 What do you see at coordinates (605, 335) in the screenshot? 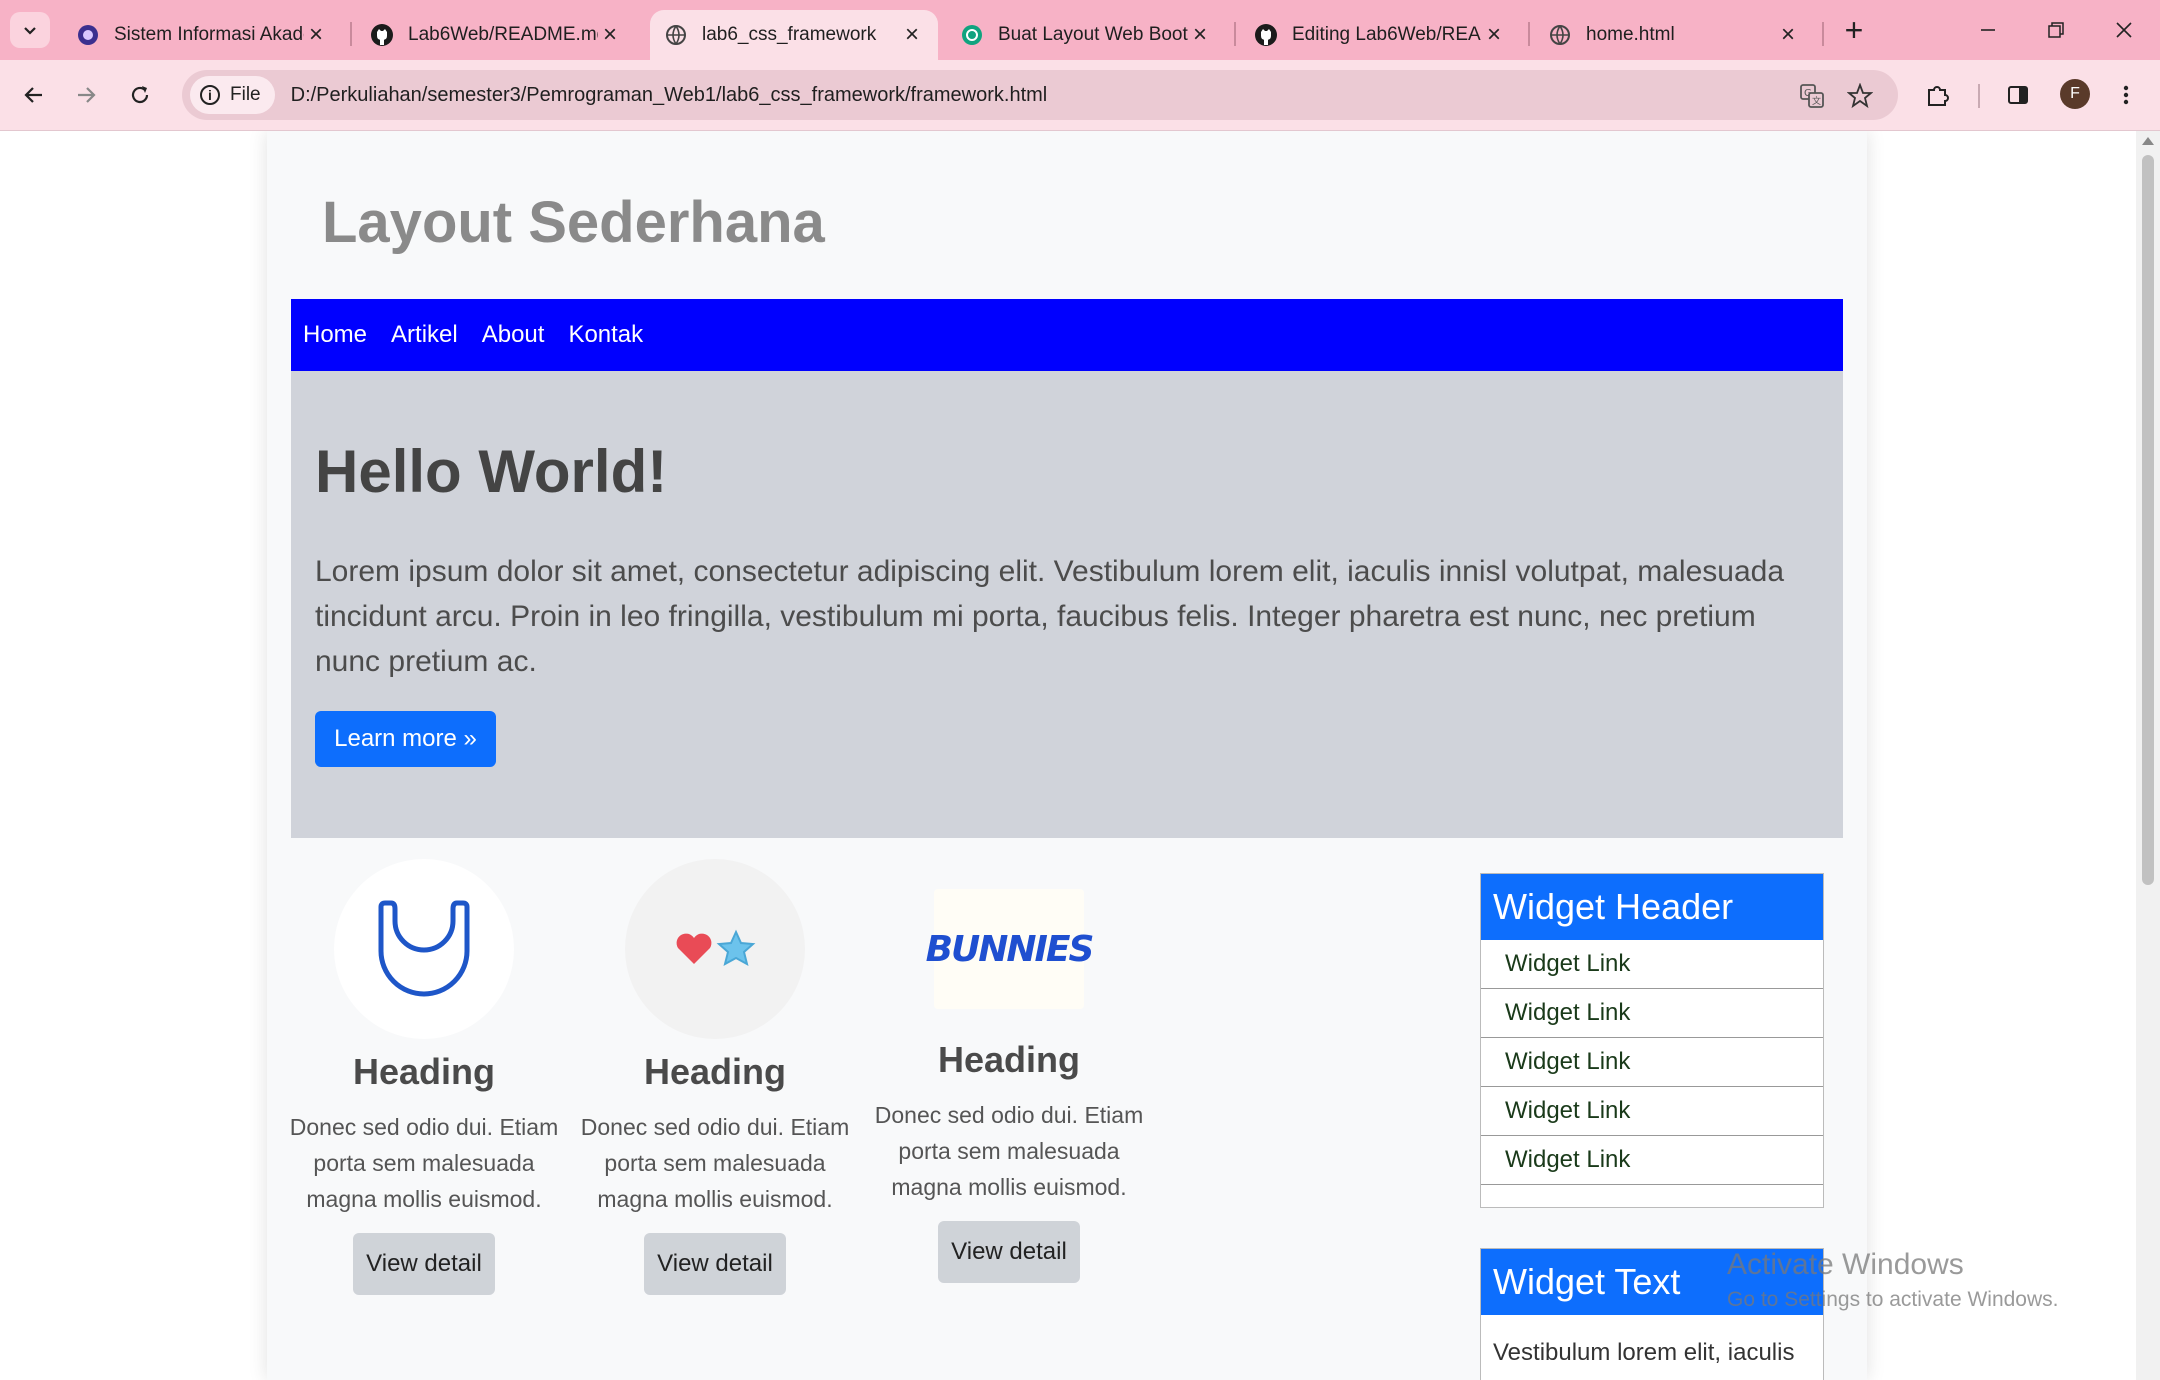
I see `nav-kontak: Kontak` at bounding box center [605, 335].